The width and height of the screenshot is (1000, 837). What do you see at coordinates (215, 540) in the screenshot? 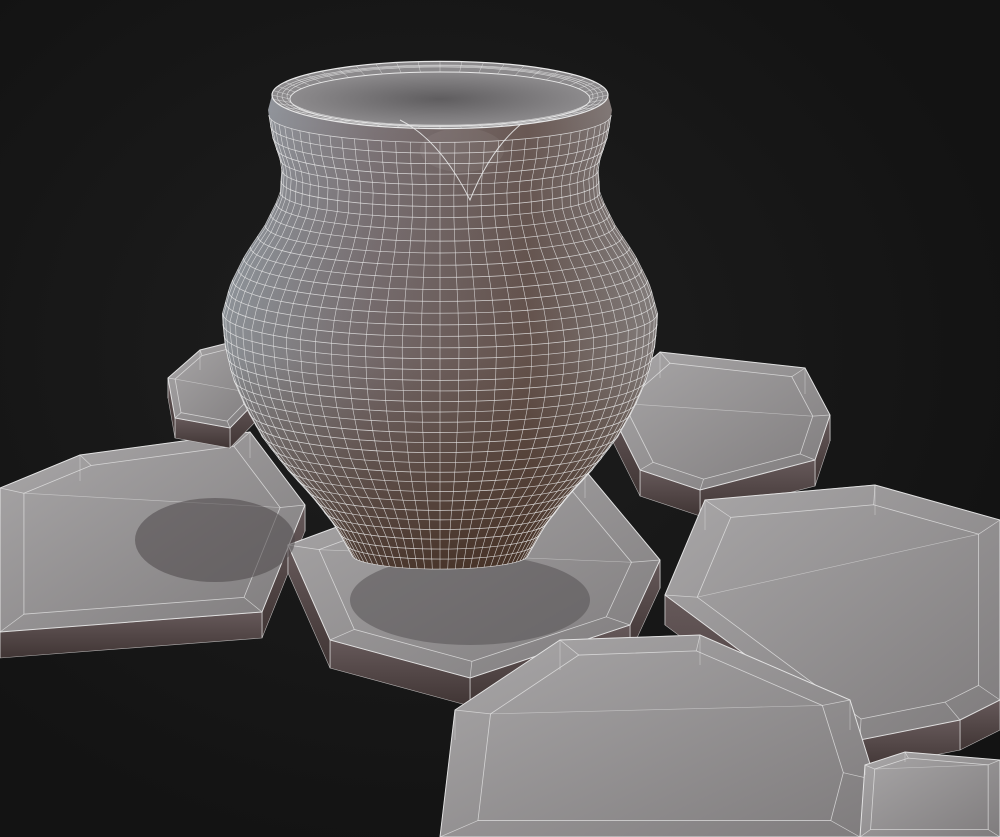
I see `shadow-left` at bounding box center [215, 540].